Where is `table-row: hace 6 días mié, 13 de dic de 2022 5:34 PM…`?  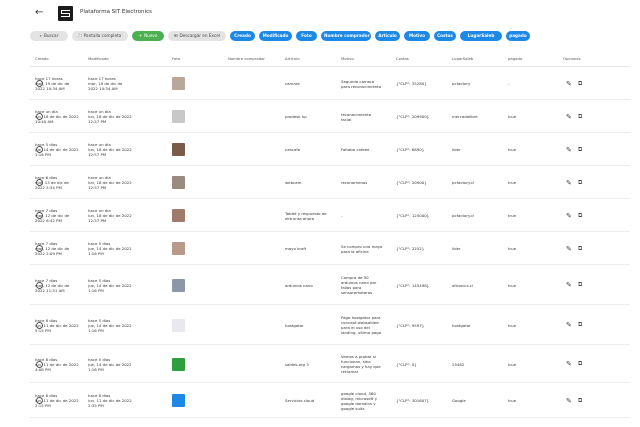 table-row: hace 6 días mié, 13 de dic de 2022 5:34 PM… is located at coordinates (330, 182).